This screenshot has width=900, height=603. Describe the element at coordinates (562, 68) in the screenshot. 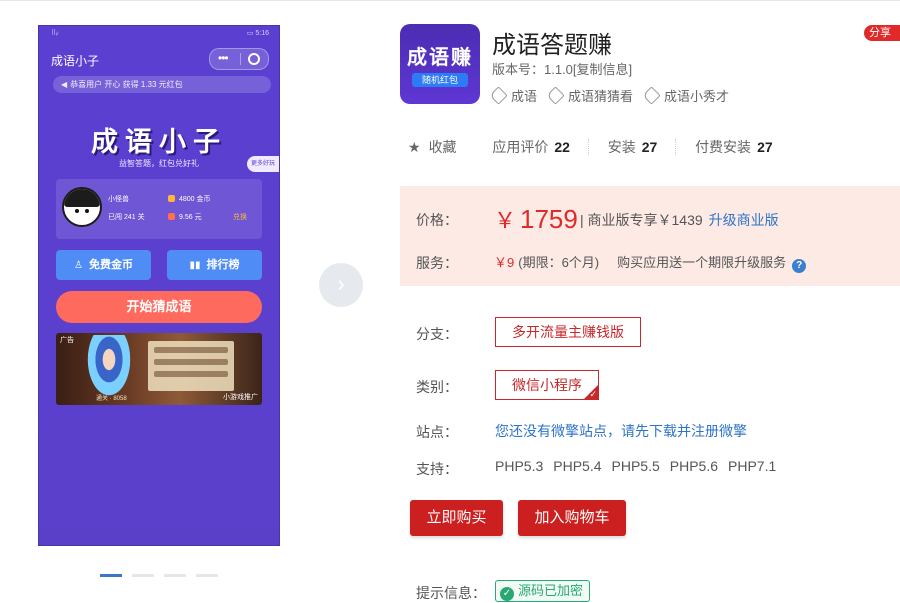

I see `version-info: 版本号：1.1.0[复制信息]` at that location.